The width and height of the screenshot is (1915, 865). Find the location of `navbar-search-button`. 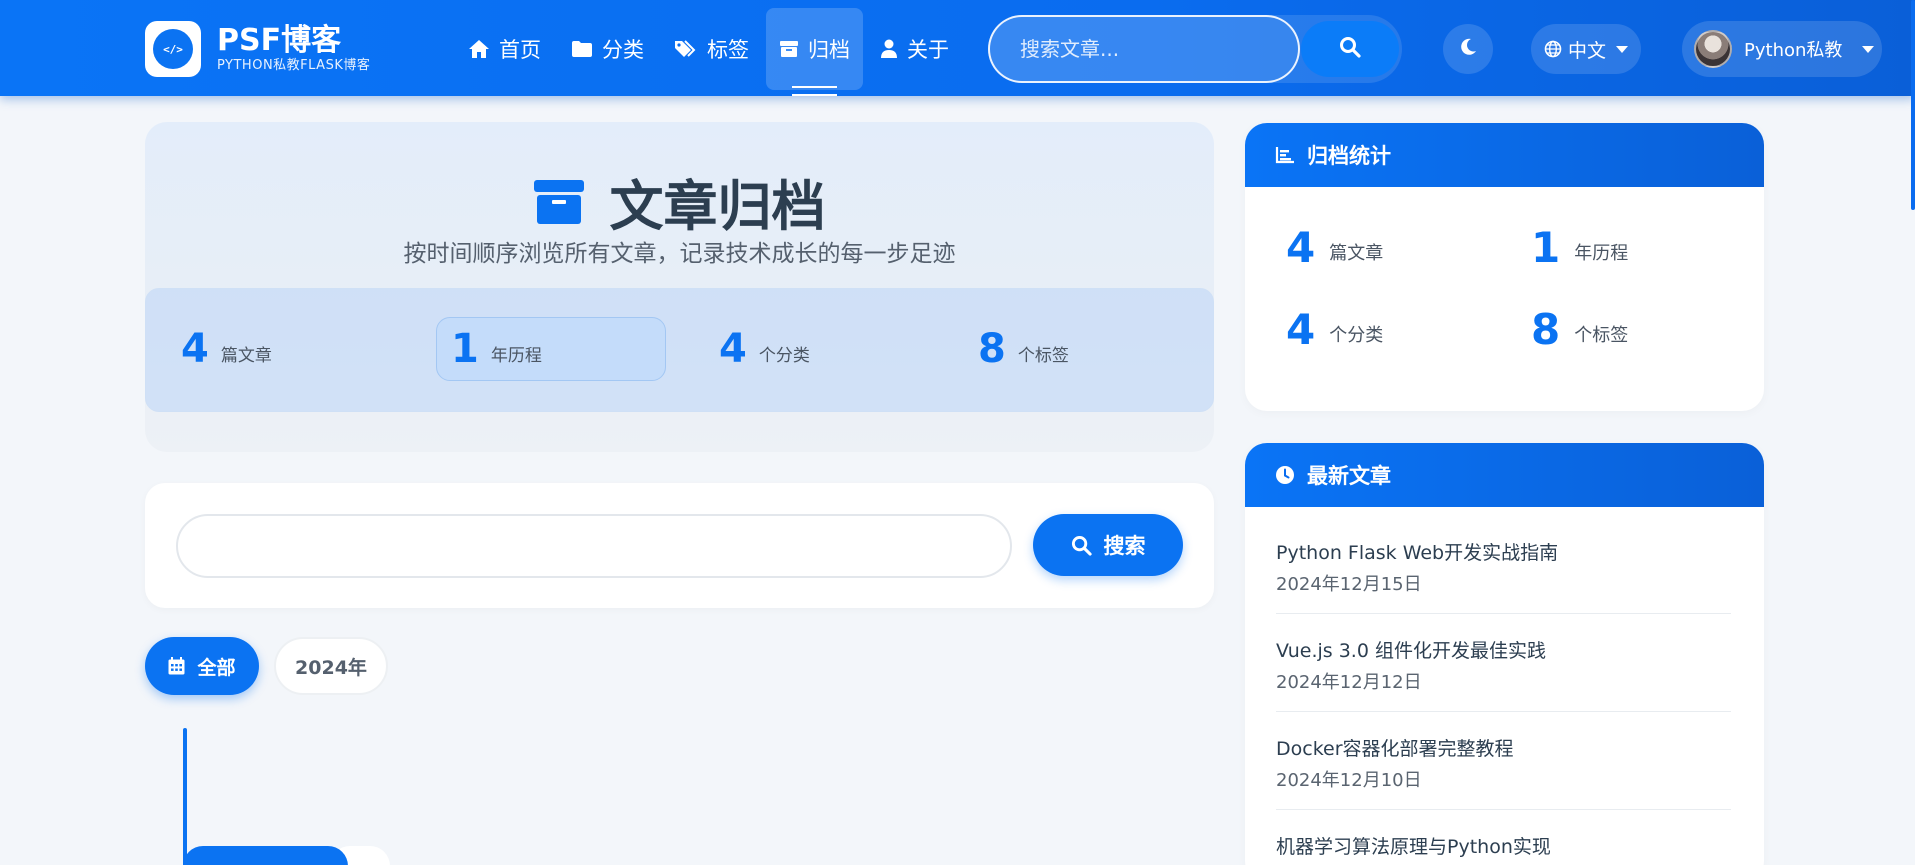

navbar-search-button is located at coordinates (1350, 49).